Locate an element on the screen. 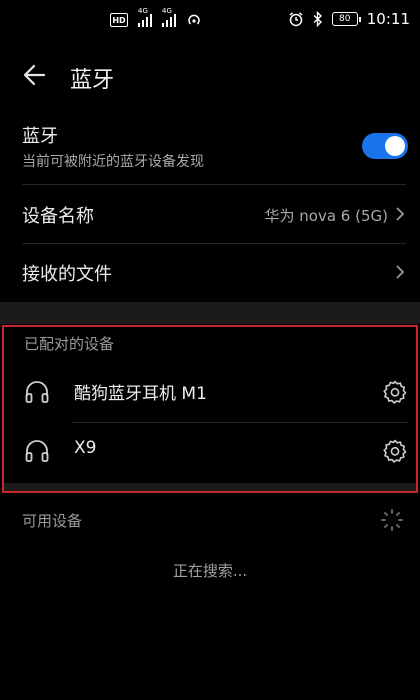 The width and height of the screenshot is (420, 700). received-files-label: 接收的文件 is located at coordinates (67, 274).